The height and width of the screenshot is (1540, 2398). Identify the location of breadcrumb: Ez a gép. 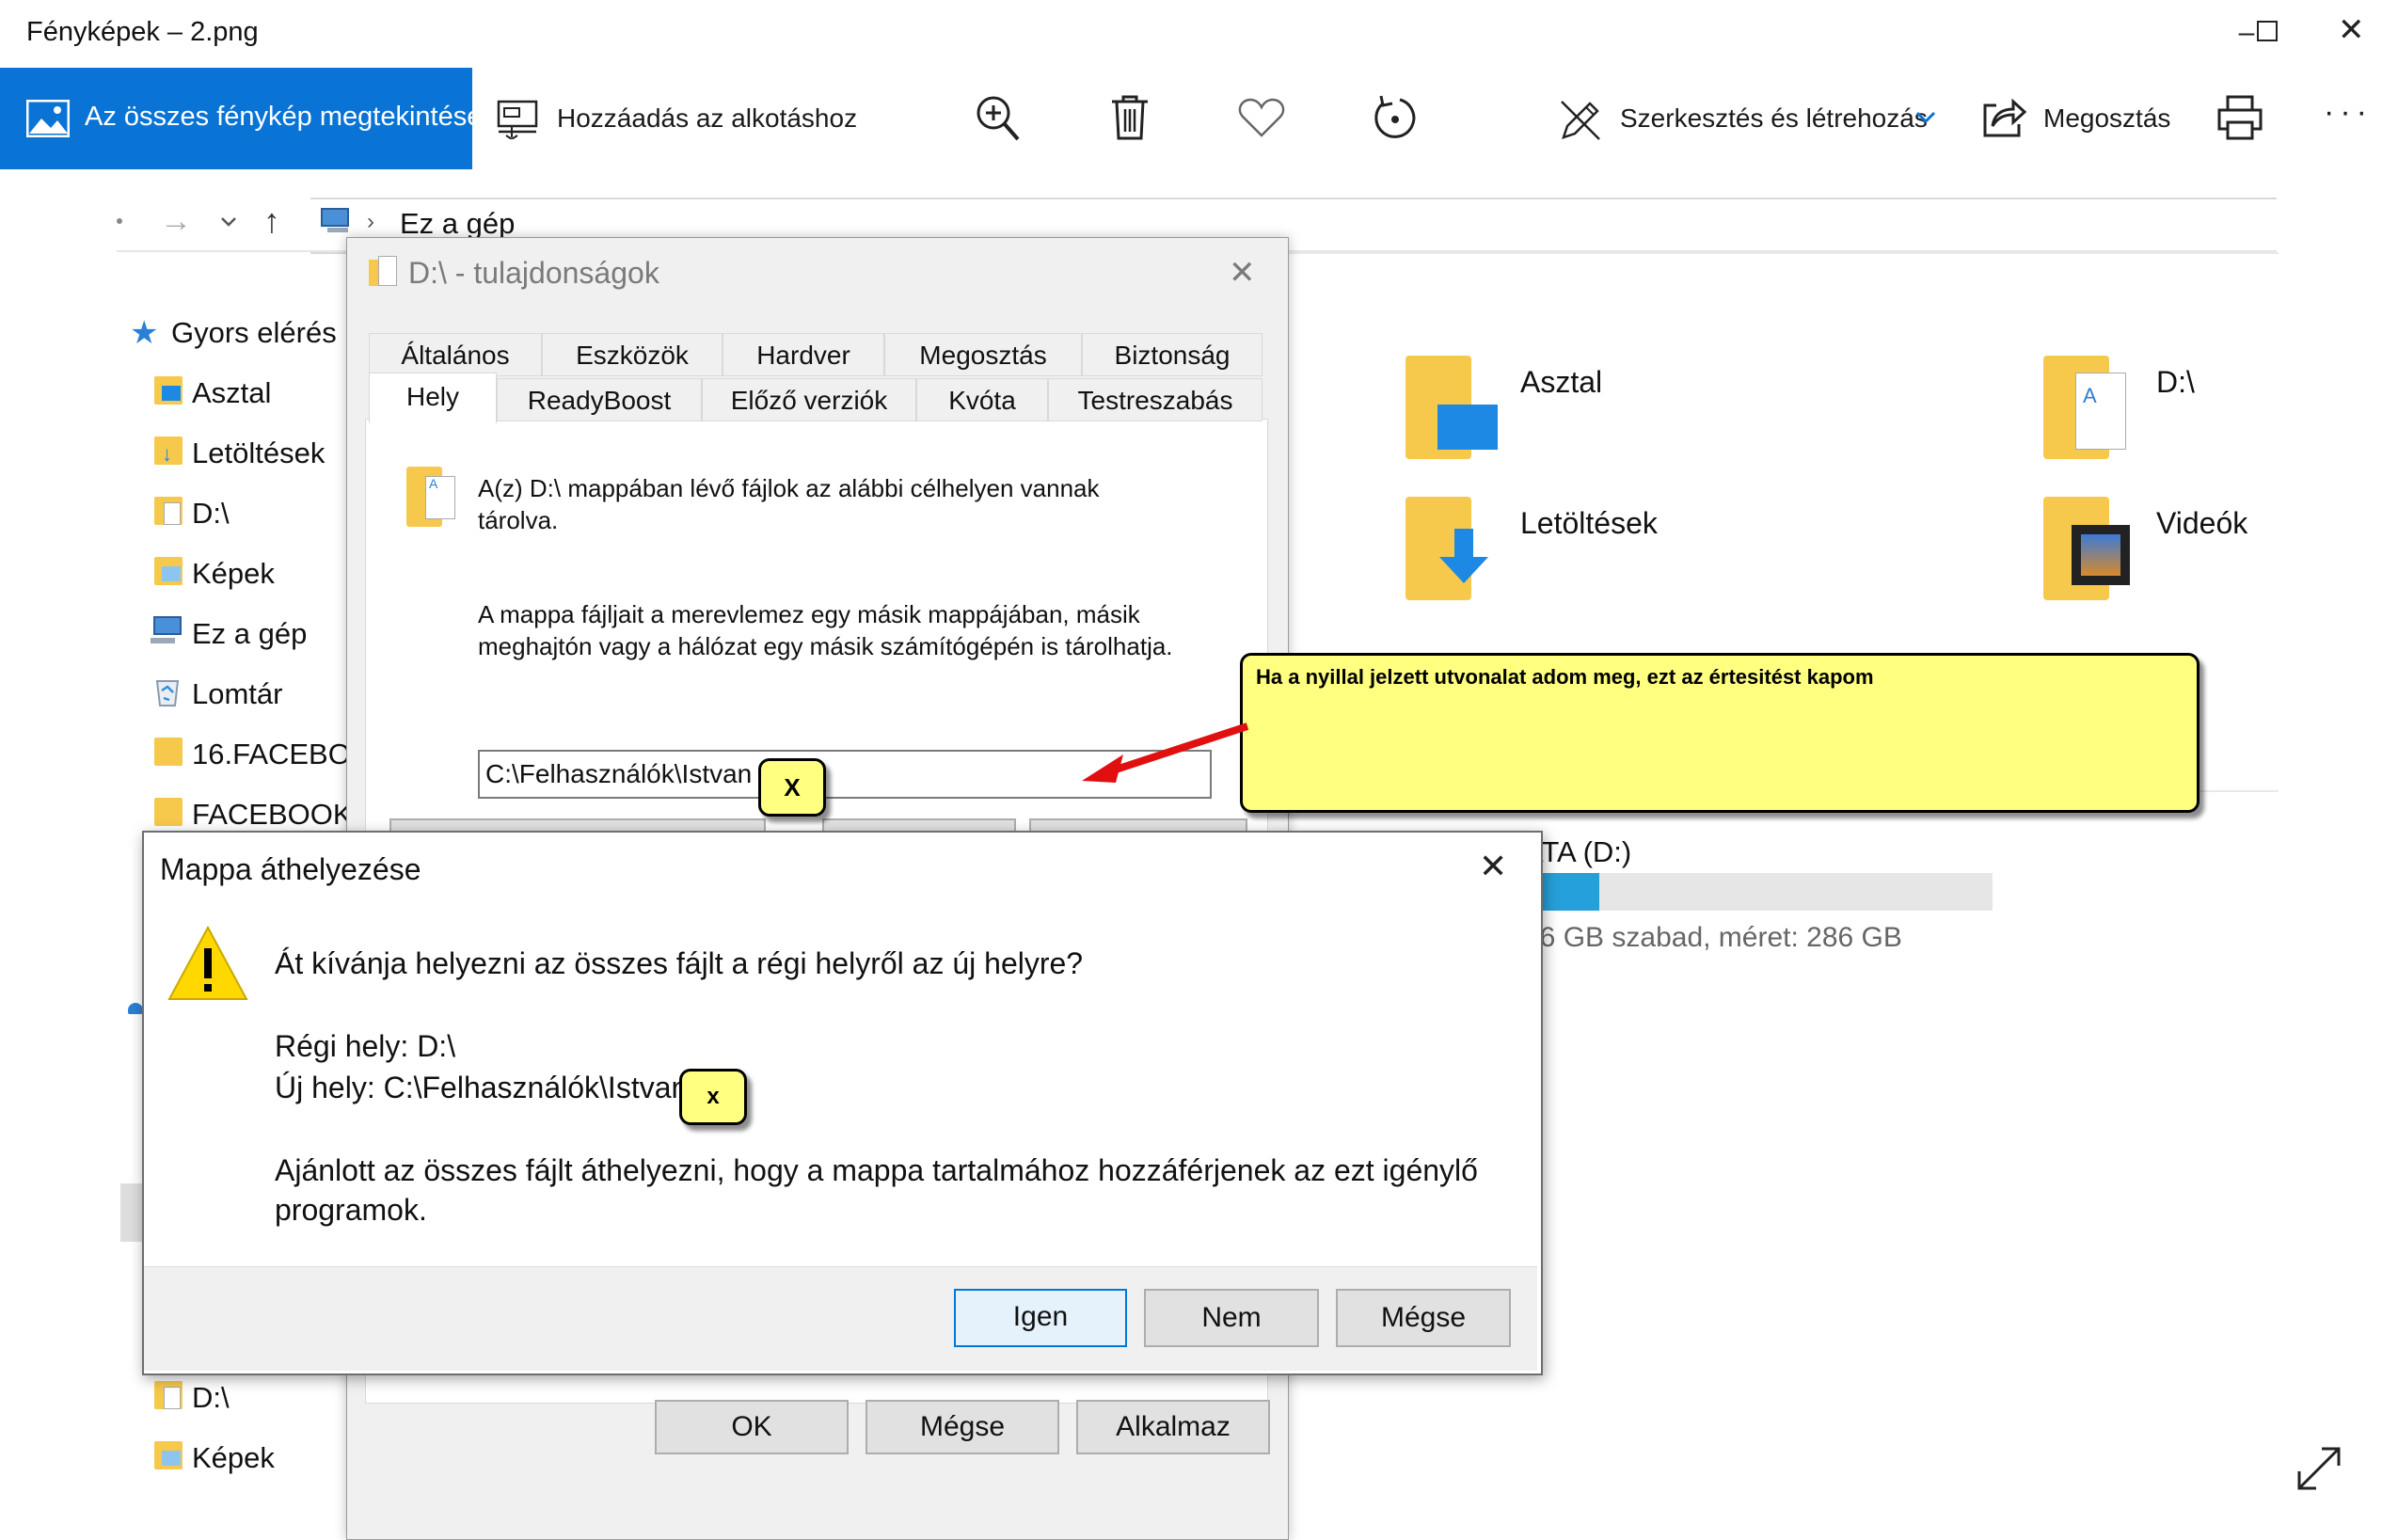
(458, 224).